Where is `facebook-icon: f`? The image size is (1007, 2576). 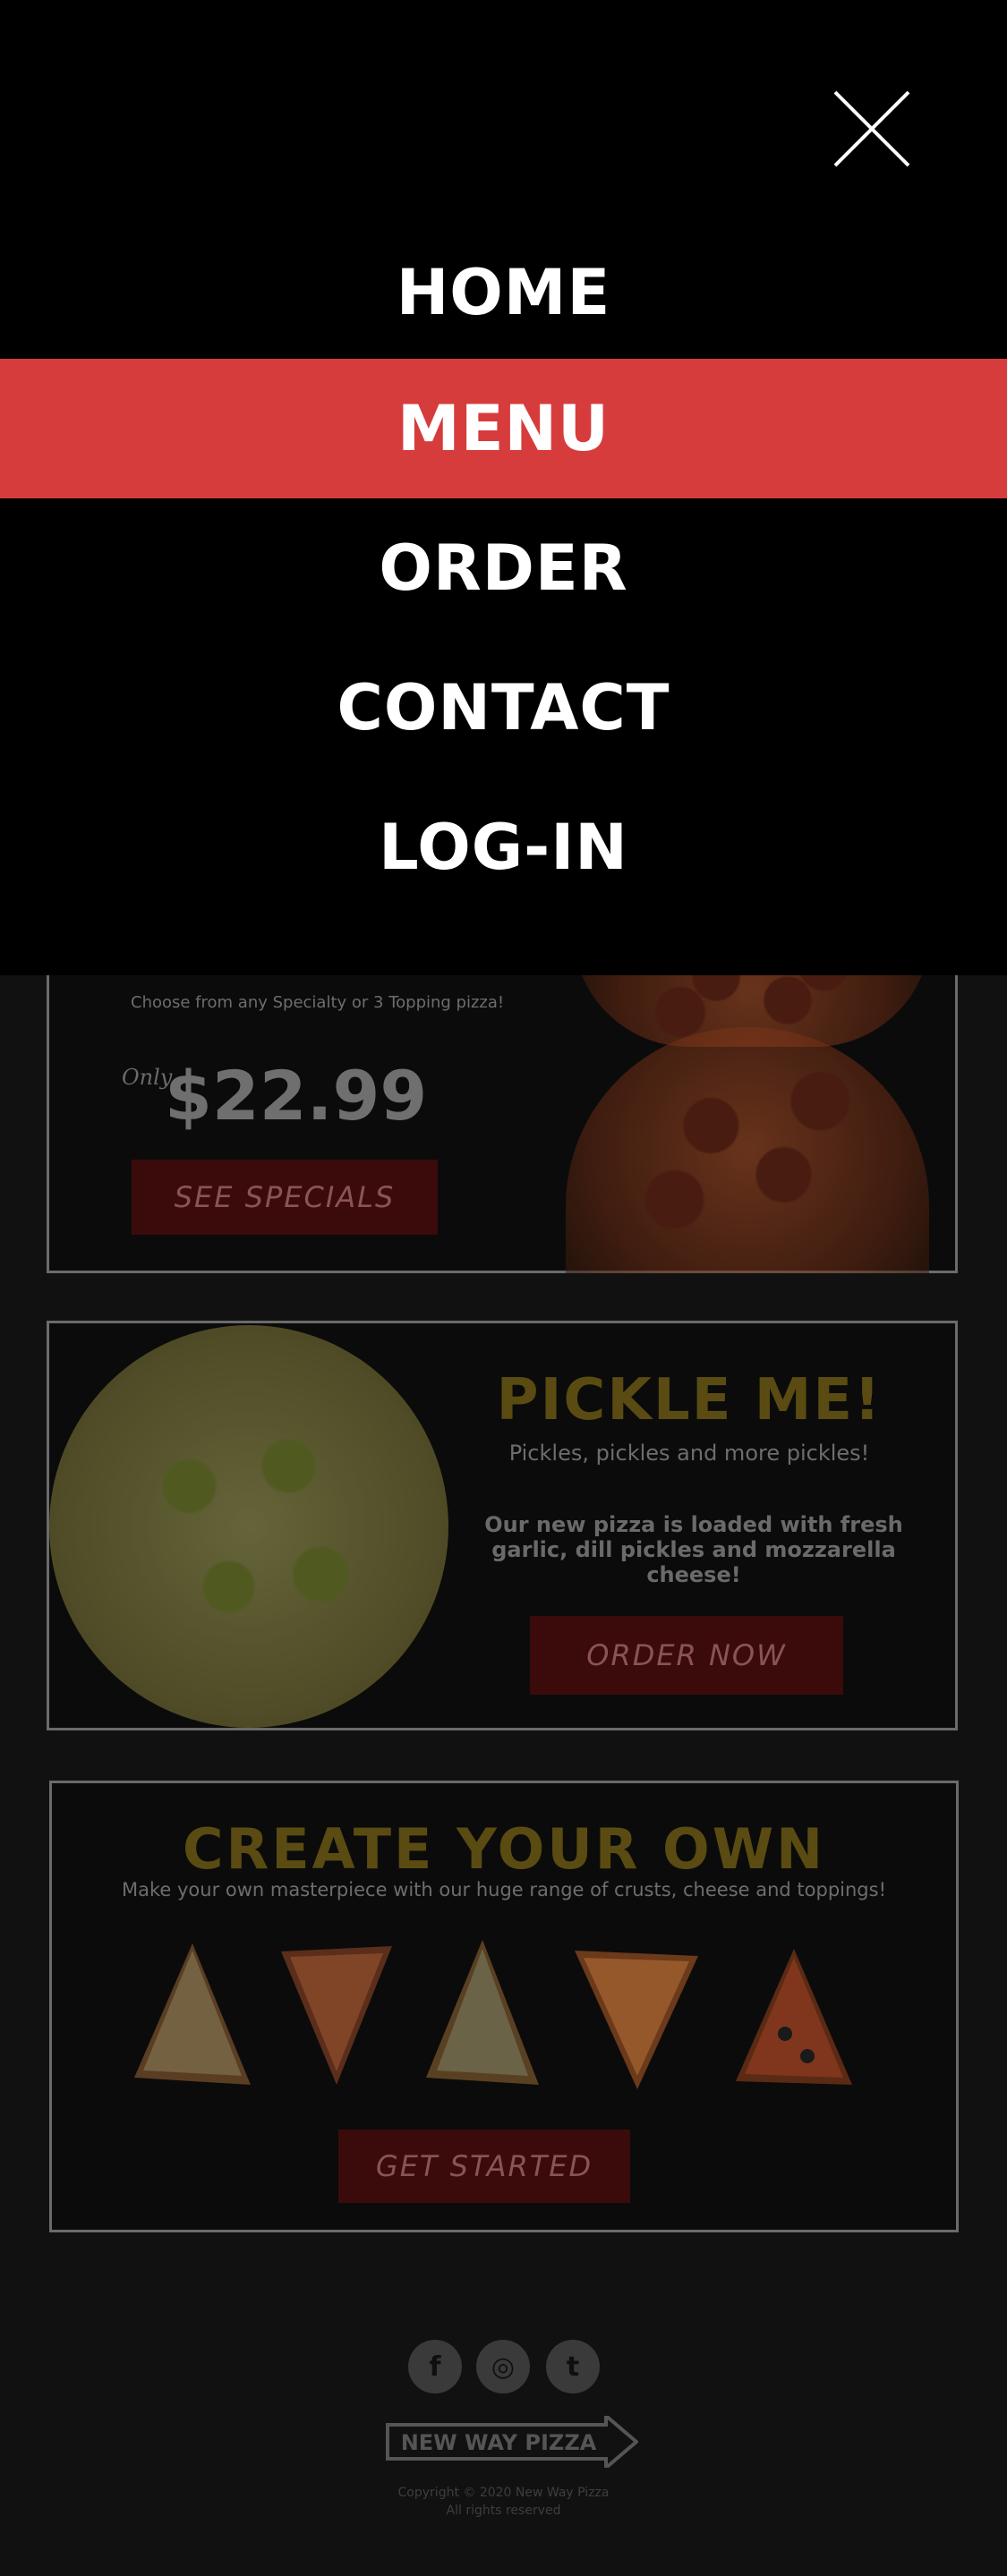
facebook-icon: f is located at coordinates (435, 2366).